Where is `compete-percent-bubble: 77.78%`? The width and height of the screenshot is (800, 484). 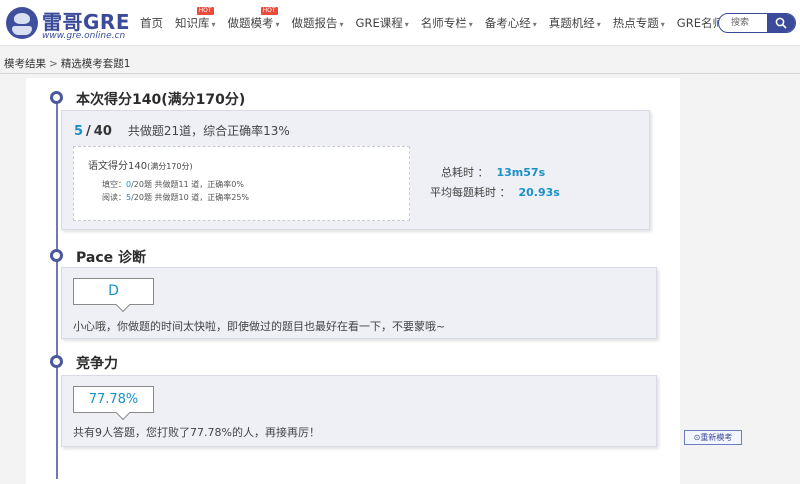 compete-percent-bubble: 77.78% is located at coordinates (113, 399).